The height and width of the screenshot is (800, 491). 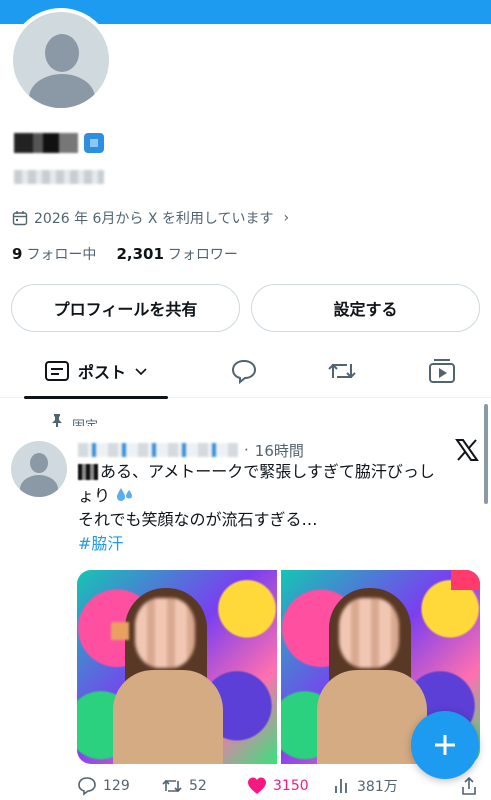 I want to click on joined-text: 2026 年 6月から X を利用しています, so click(x=154, y=219).